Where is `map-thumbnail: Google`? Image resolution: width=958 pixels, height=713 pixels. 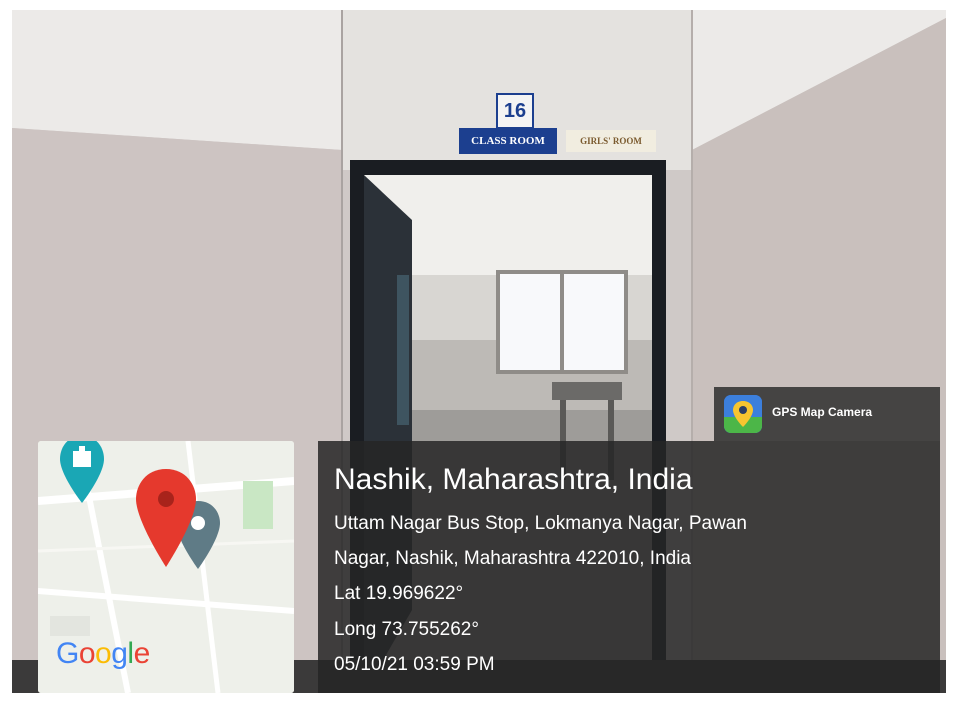
map-thumbnail: Google is located at coordinates (166, 567).